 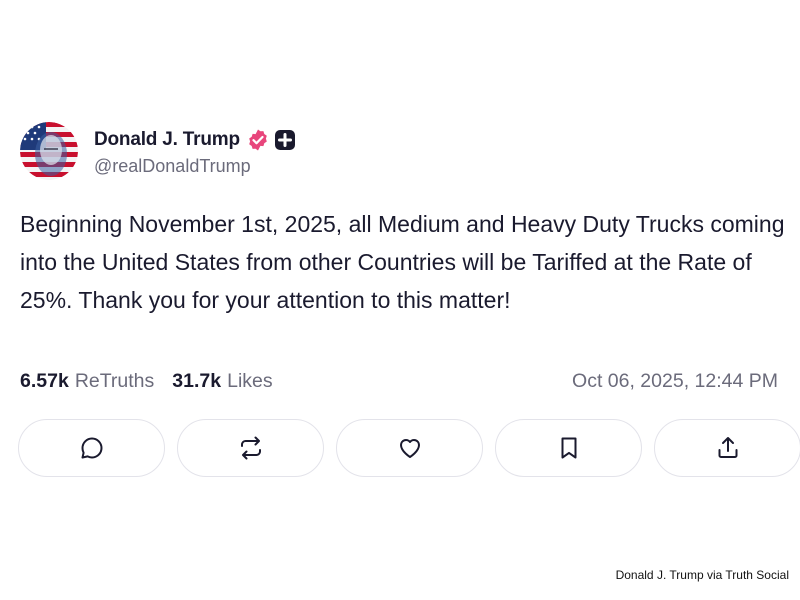 What do you see at coordinates (196, 381) in the screenshot?
I see `likes-count: 31.7k` at bounding box center [196, 381].